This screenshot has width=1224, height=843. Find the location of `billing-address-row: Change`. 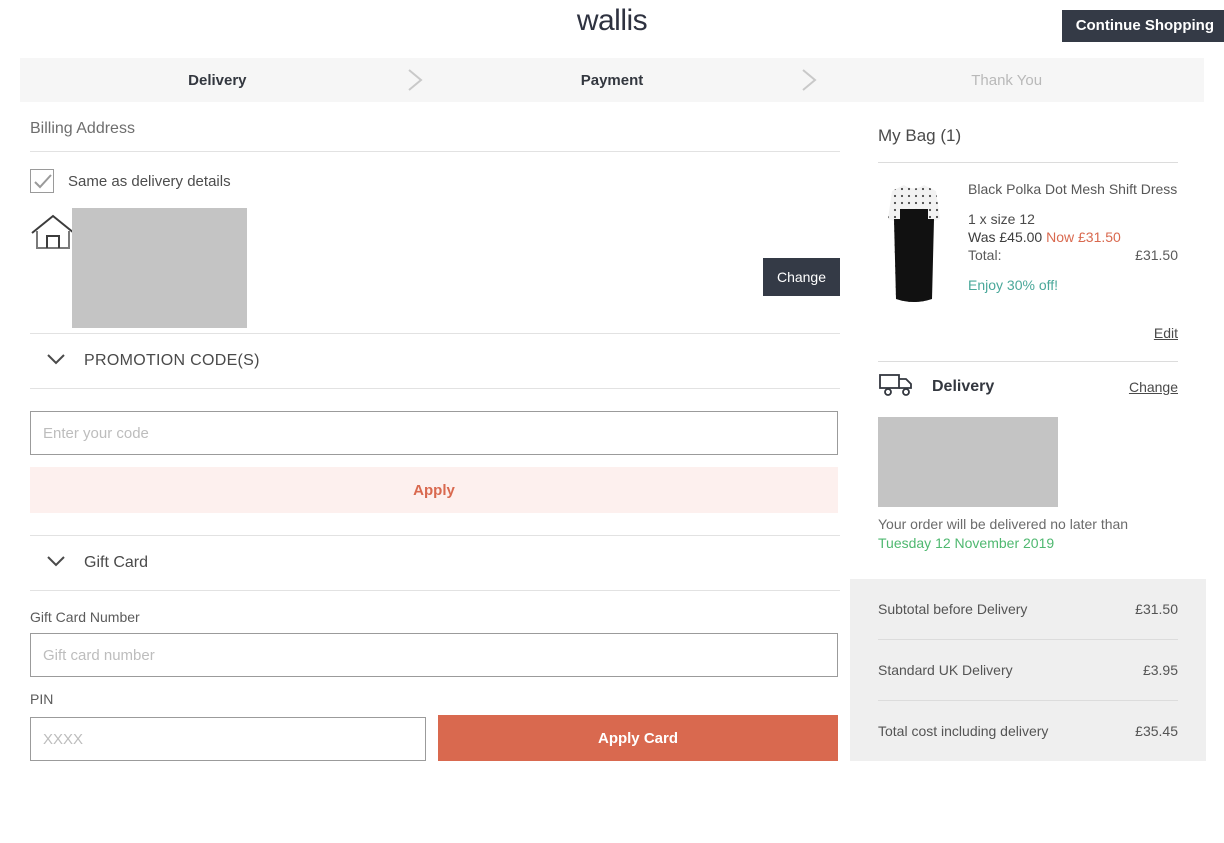

billing-address-row: Change is located at coordinates (435, 268).